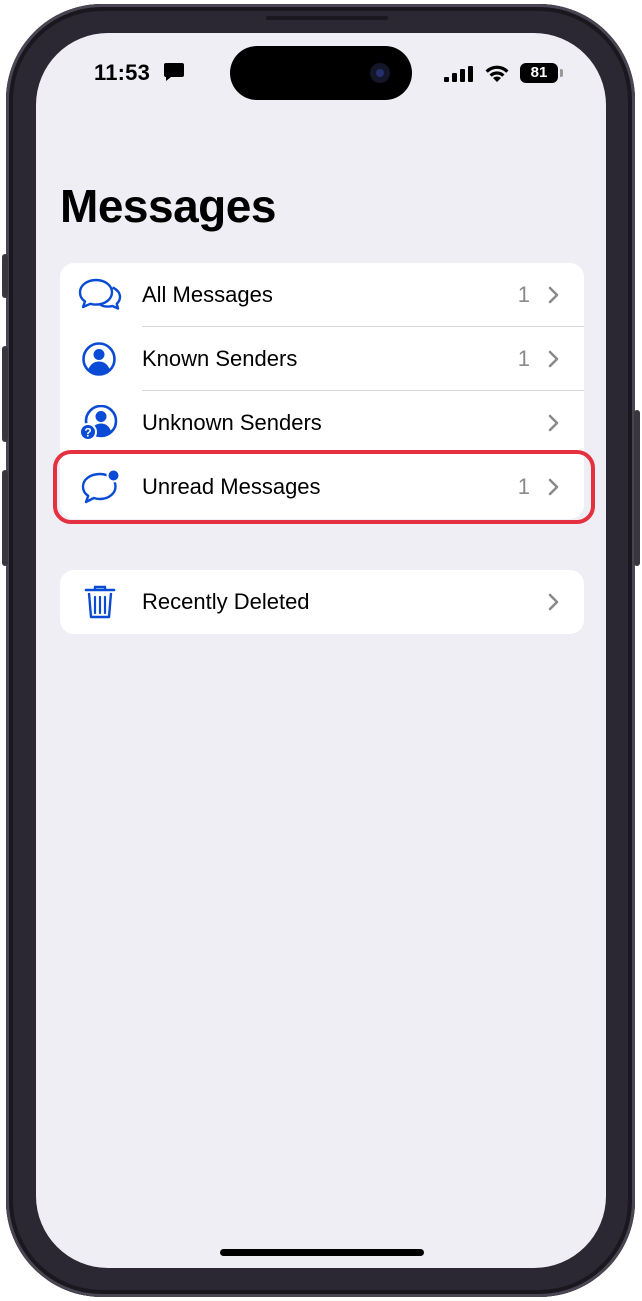 This screenshot has height=1301, width=642. I want to click on wifi-icon, so click(497, 73).